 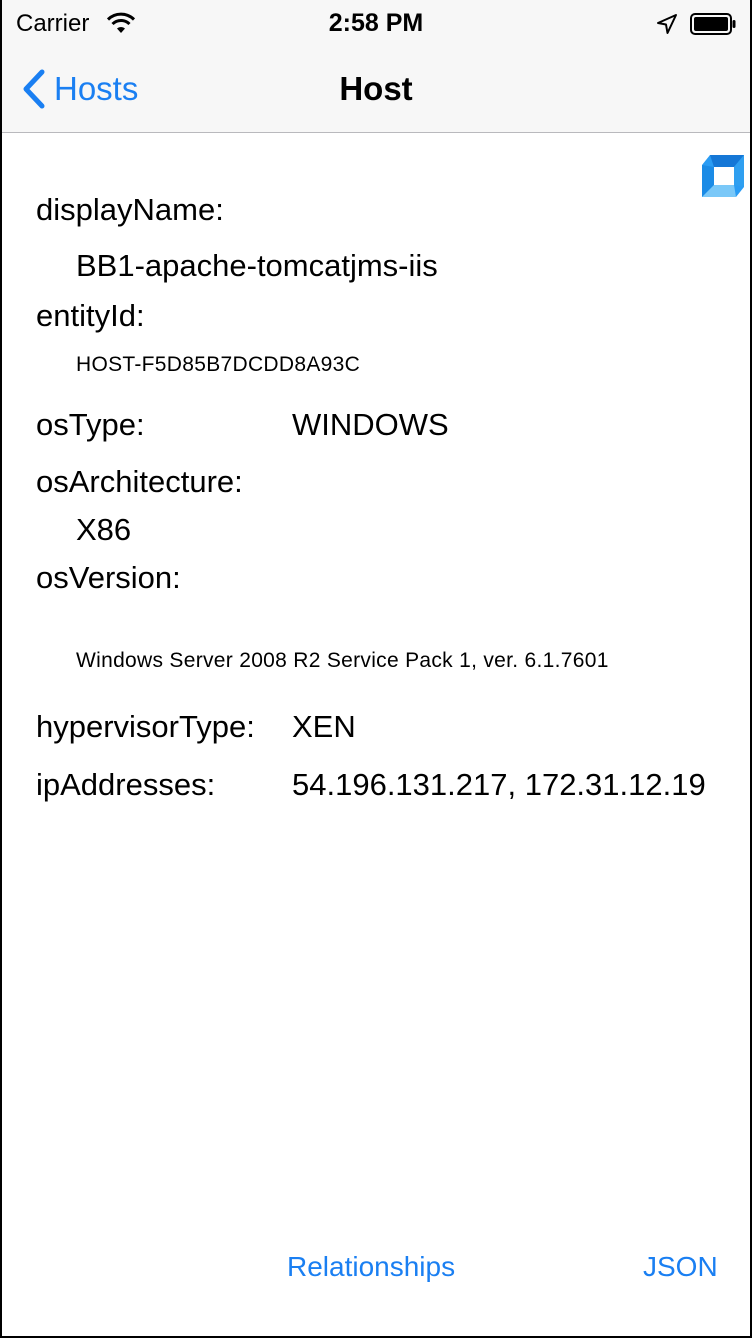 I want to click on display-name-label: displayName:, so click(x=130, y=209).